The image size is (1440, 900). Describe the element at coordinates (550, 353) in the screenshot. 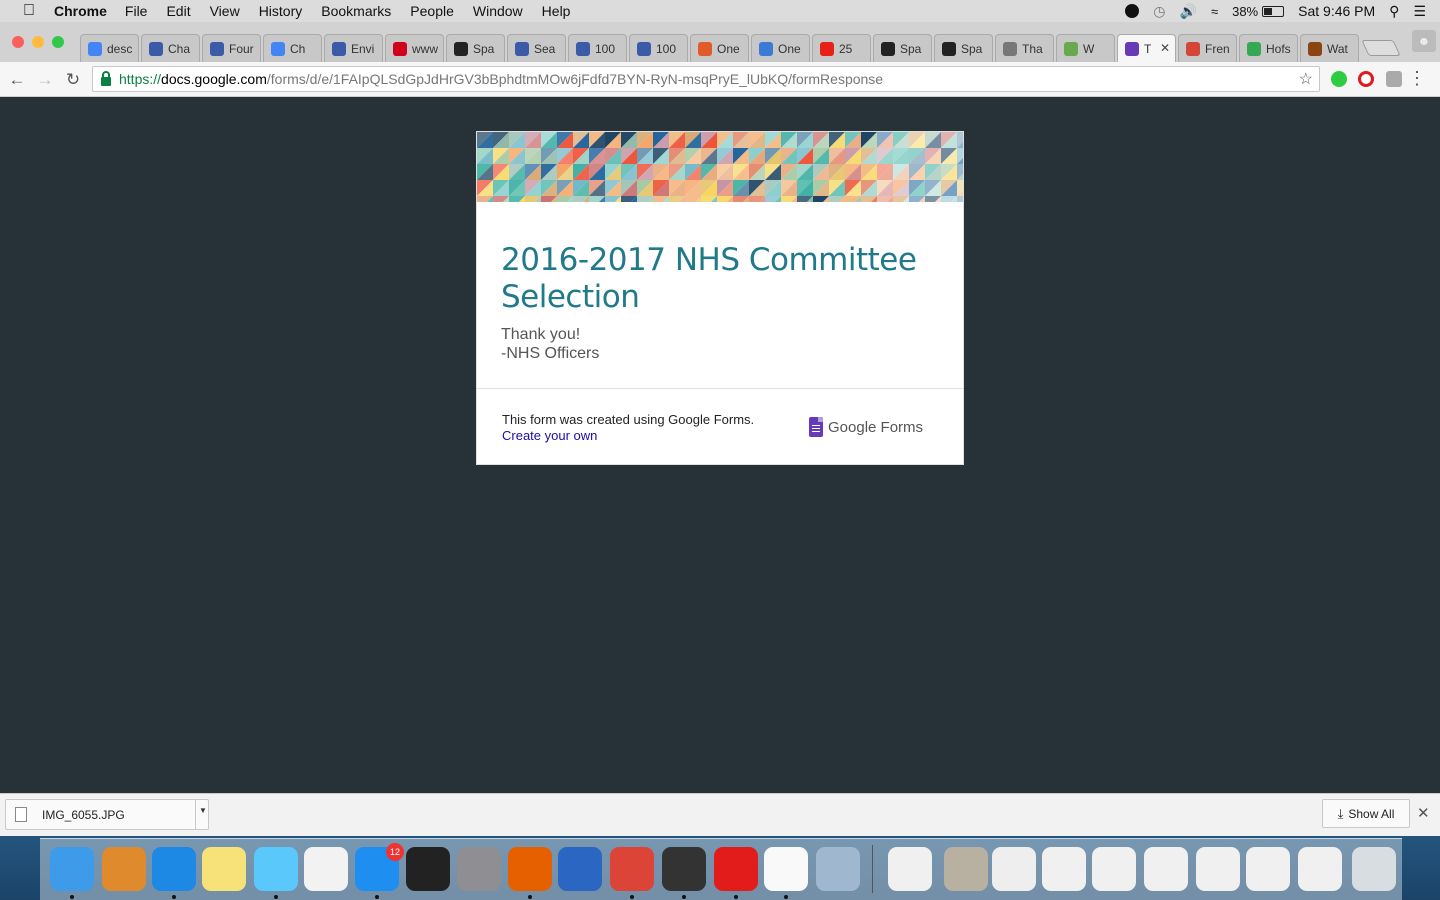

I see `confirmation-signature: -NHS Officers` at that location.